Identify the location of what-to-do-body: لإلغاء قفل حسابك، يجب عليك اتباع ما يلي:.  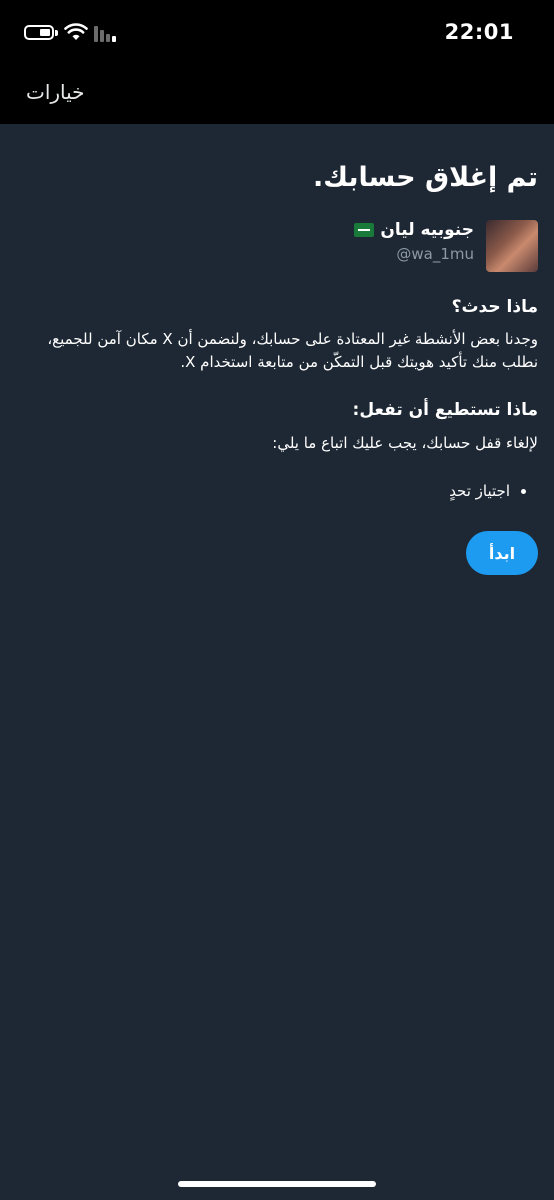
(405, 443).